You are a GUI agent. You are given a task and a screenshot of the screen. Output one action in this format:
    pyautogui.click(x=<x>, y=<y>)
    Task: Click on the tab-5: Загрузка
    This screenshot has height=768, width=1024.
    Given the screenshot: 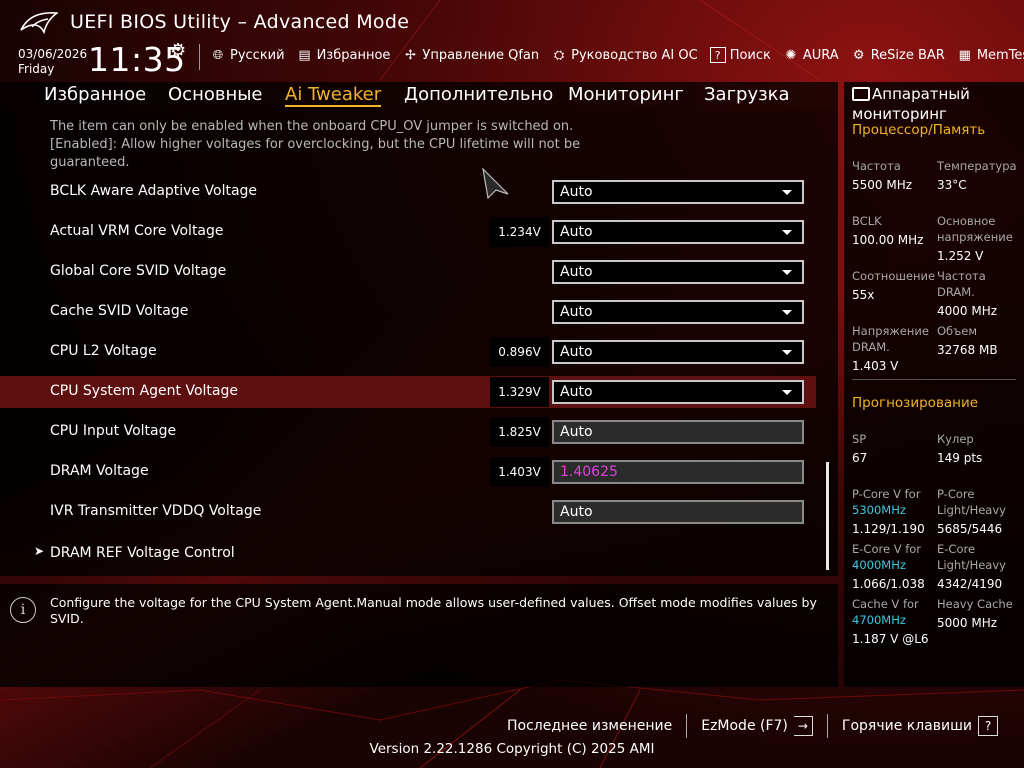 What is the action you would take?
    pyautogui.click(x=747, y=94)
    